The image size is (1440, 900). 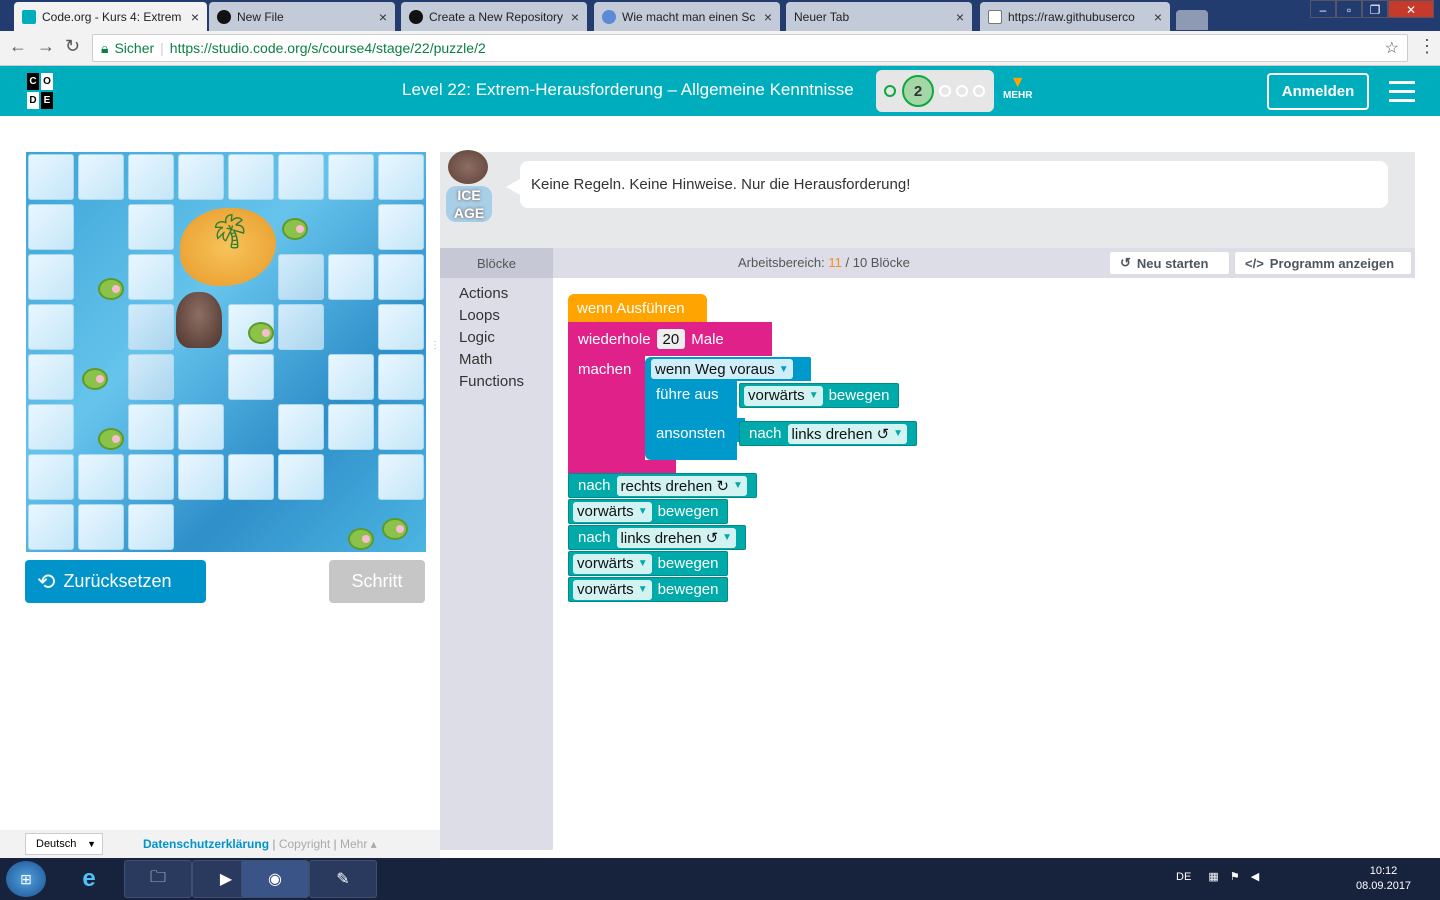 What do you see at coordinates (687, 16) in the screenshot?
I see `tab-wie-macht-man: Wie macht man einen Sc ×` at bounding box center [687, 16].